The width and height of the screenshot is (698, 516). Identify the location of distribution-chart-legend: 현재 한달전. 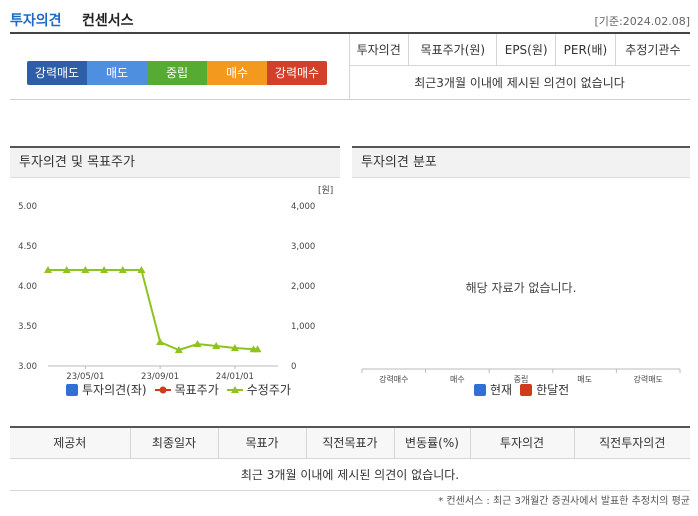
(525, 389).